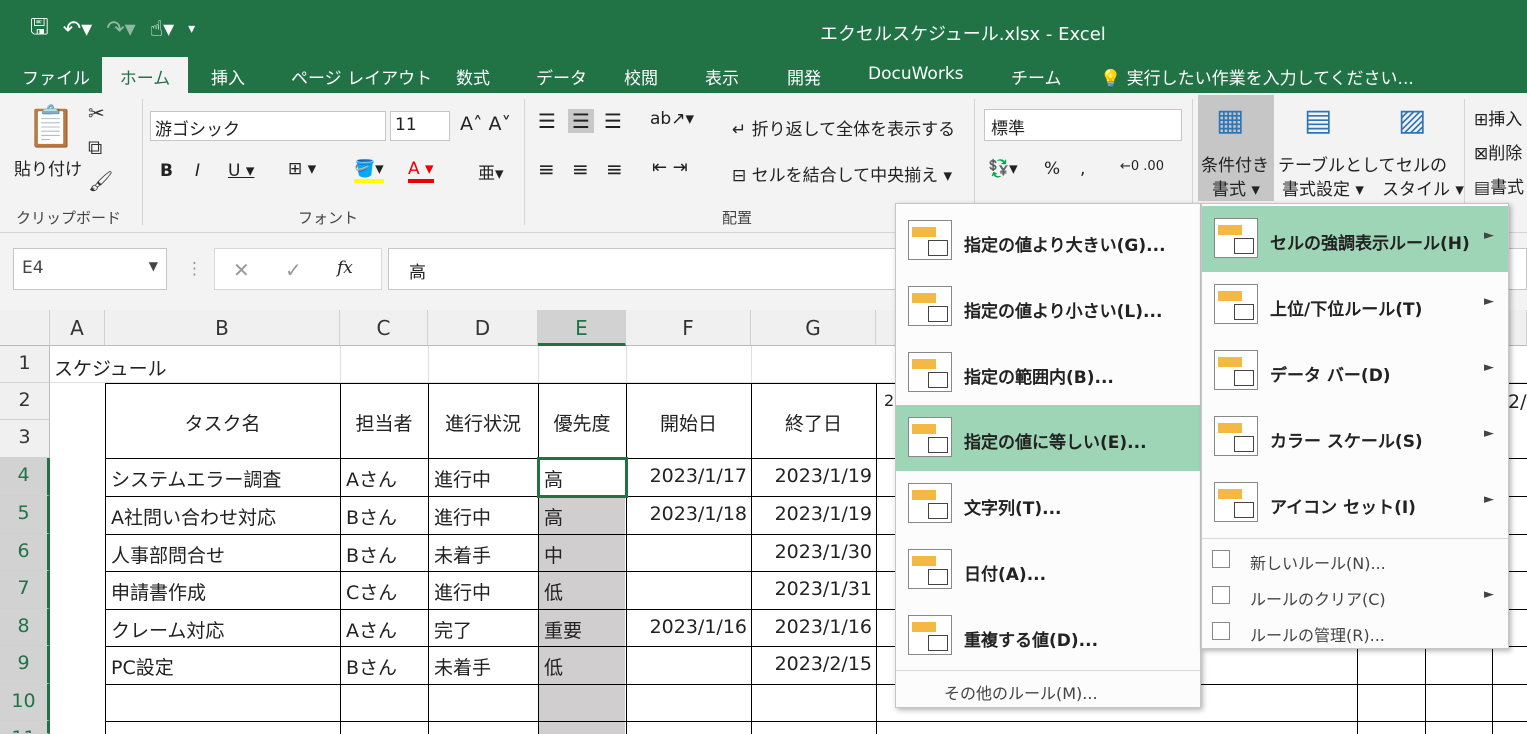 The height and width of the screenshot is (734, 1527). I want to click on table-cell: 2023/1/30, so click(813, 548).